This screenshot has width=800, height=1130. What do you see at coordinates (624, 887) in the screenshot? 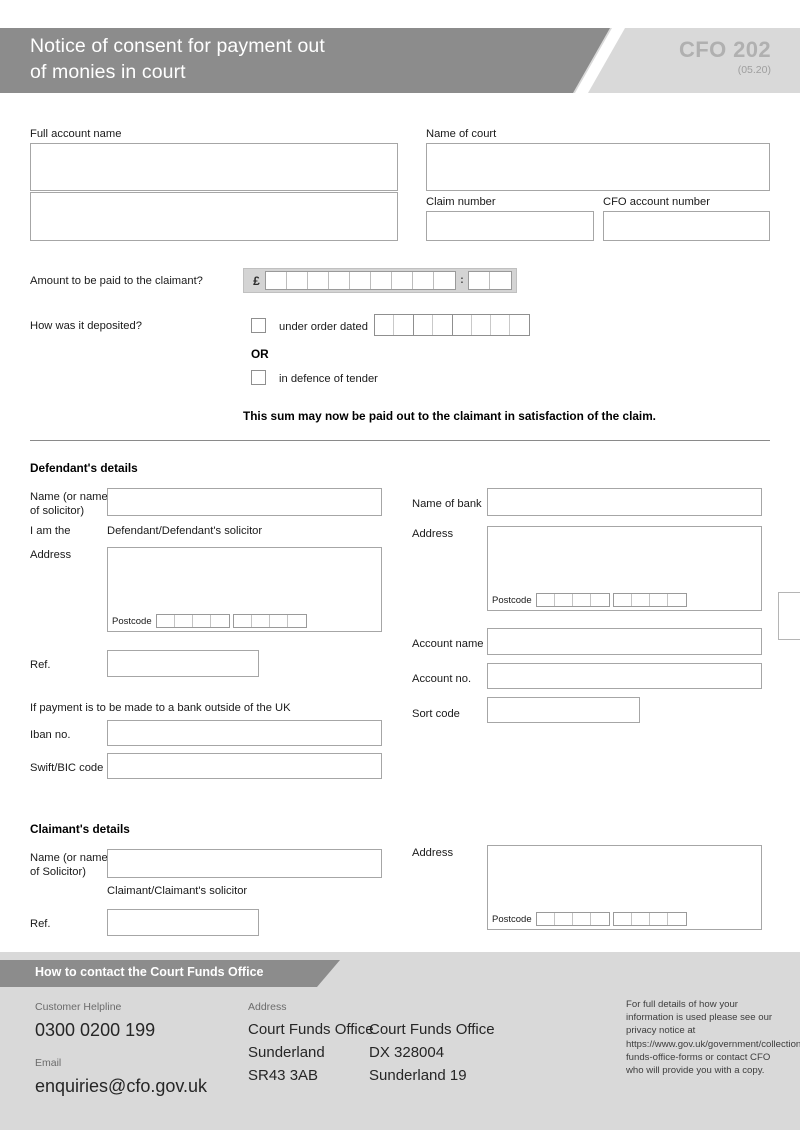
I see `claimant-address-input: Postcode` at bounding box center [624, 887].